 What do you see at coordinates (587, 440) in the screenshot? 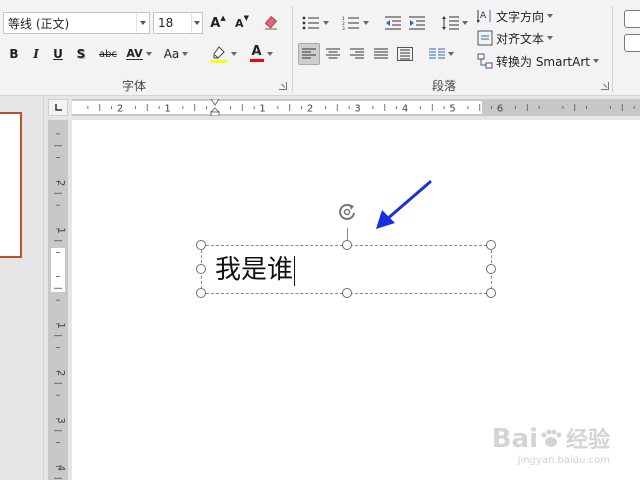
I see `watermark-sub: 经验` at bounding box center [587, 440].